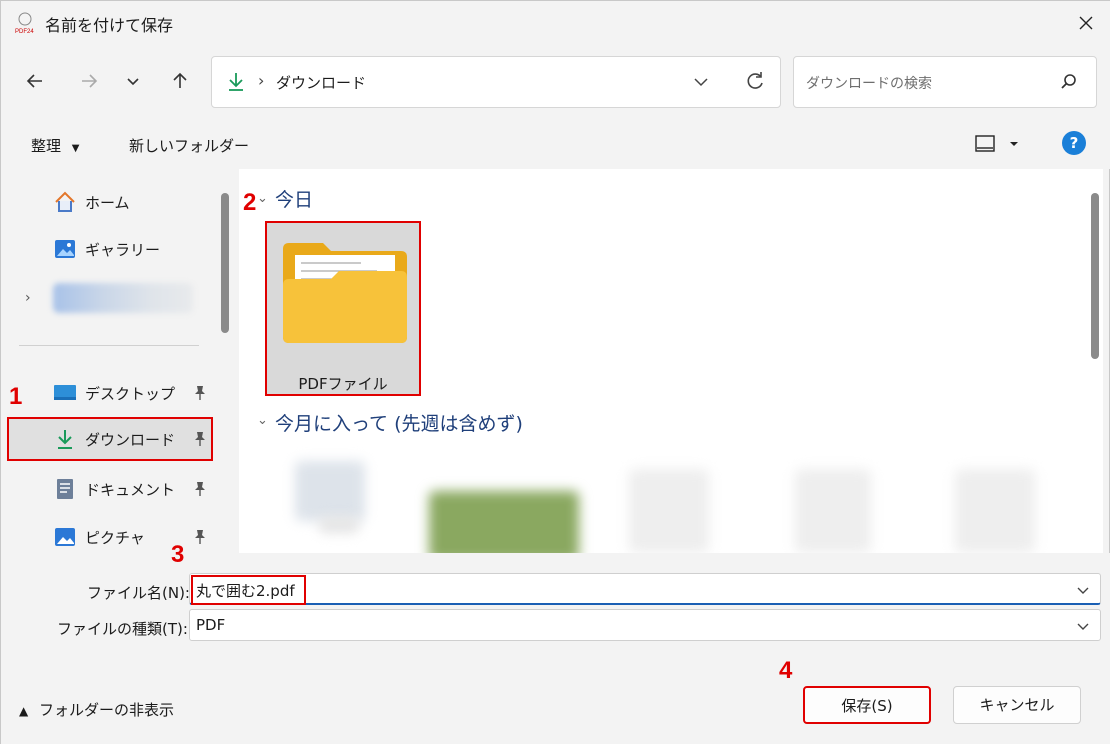  Describe the element at coordinates (345, 293) in the screenshot. I see `folder-icon` at that location.